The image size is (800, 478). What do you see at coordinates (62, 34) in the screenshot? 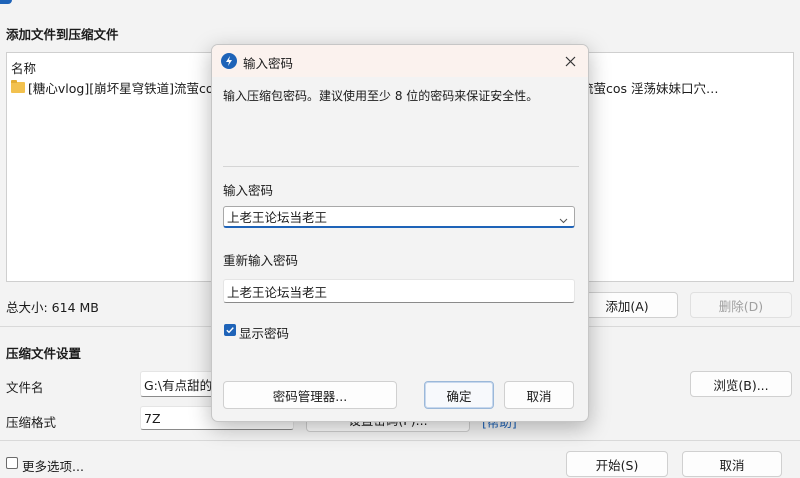
I see `add-files-title: 添加文件到压缩文件` at bounding box center [62, 34].